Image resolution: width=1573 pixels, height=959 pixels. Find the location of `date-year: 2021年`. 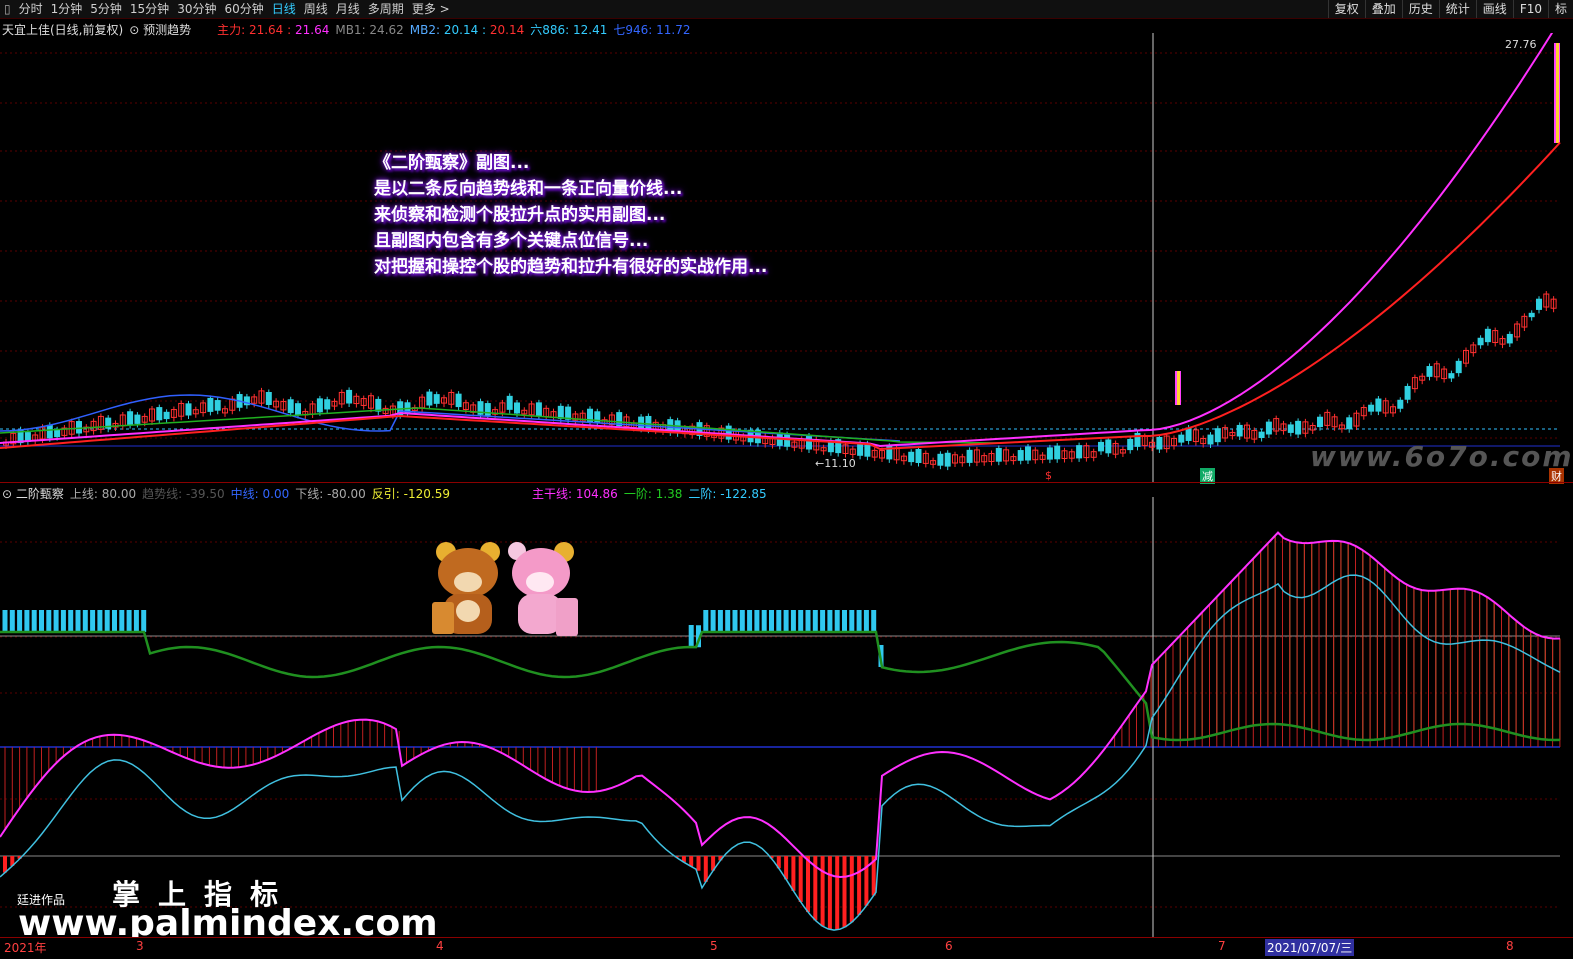

date-year: 2021年 is located at coordinates (25, 948).